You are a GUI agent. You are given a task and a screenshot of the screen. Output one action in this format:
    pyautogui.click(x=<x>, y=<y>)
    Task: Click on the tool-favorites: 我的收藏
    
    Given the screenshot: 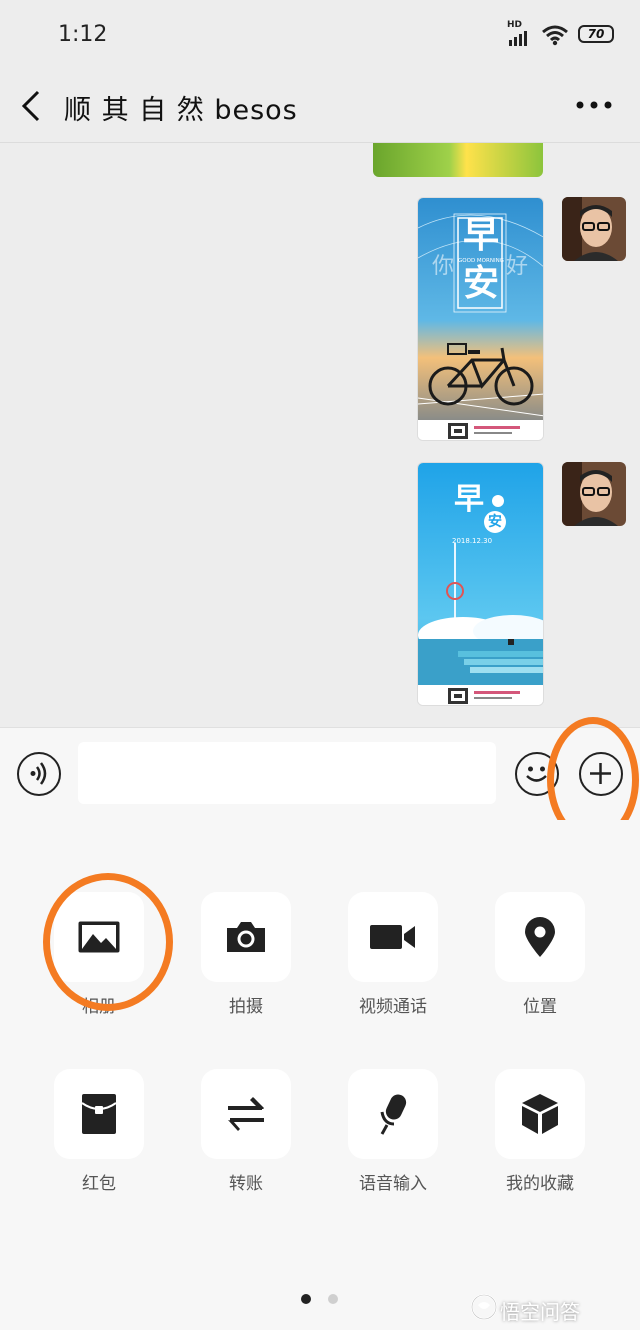 What is the action you would take?
    pyautogui.click(x=540, y=1131)
    